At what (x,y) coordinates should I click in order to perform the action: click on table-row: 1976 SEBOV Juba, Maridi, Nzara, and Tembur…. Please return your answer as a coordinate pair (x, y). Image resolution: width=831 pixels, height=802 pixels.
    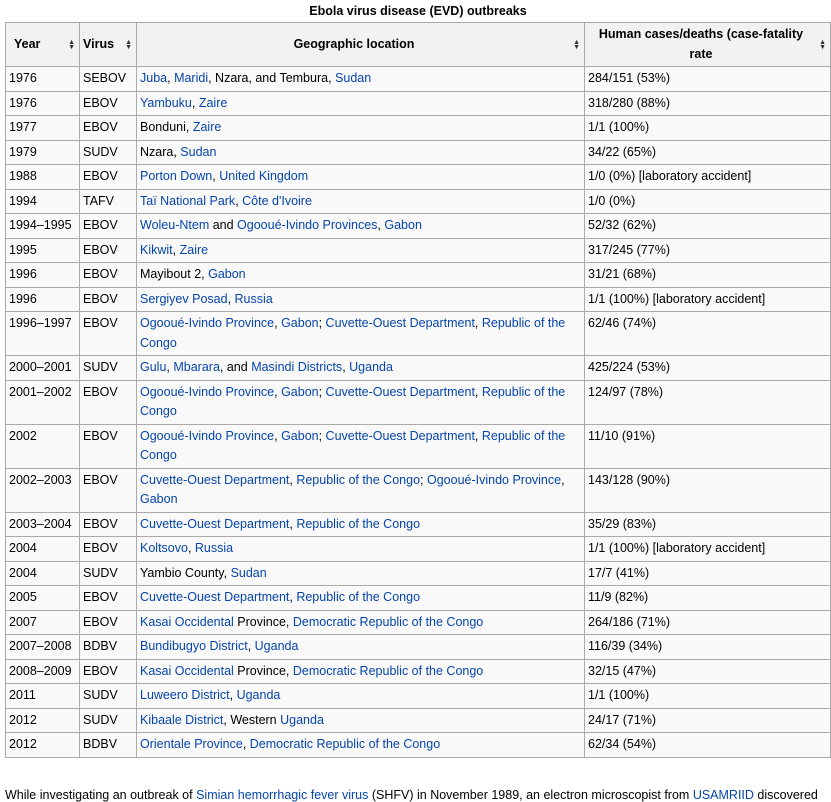
    Looking at the image, I should click on (418, 79).